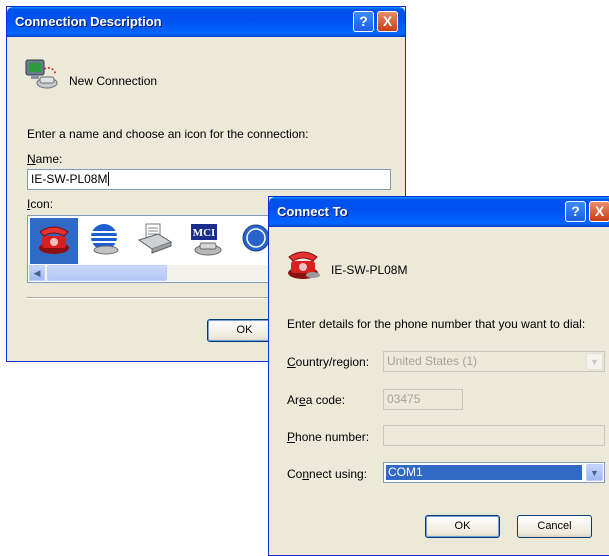 The image size is (609, 556). What do you see at coordinates (328, 362) in the screenshot?
I see `country-region-label: Country/region:` at bounding box center [328, 362].